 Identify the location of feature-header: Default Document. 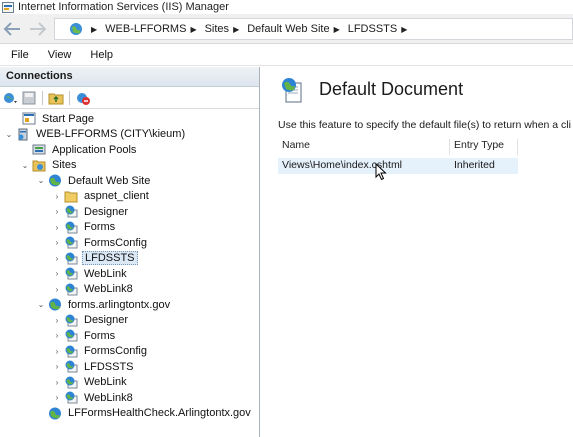
(417, 89).